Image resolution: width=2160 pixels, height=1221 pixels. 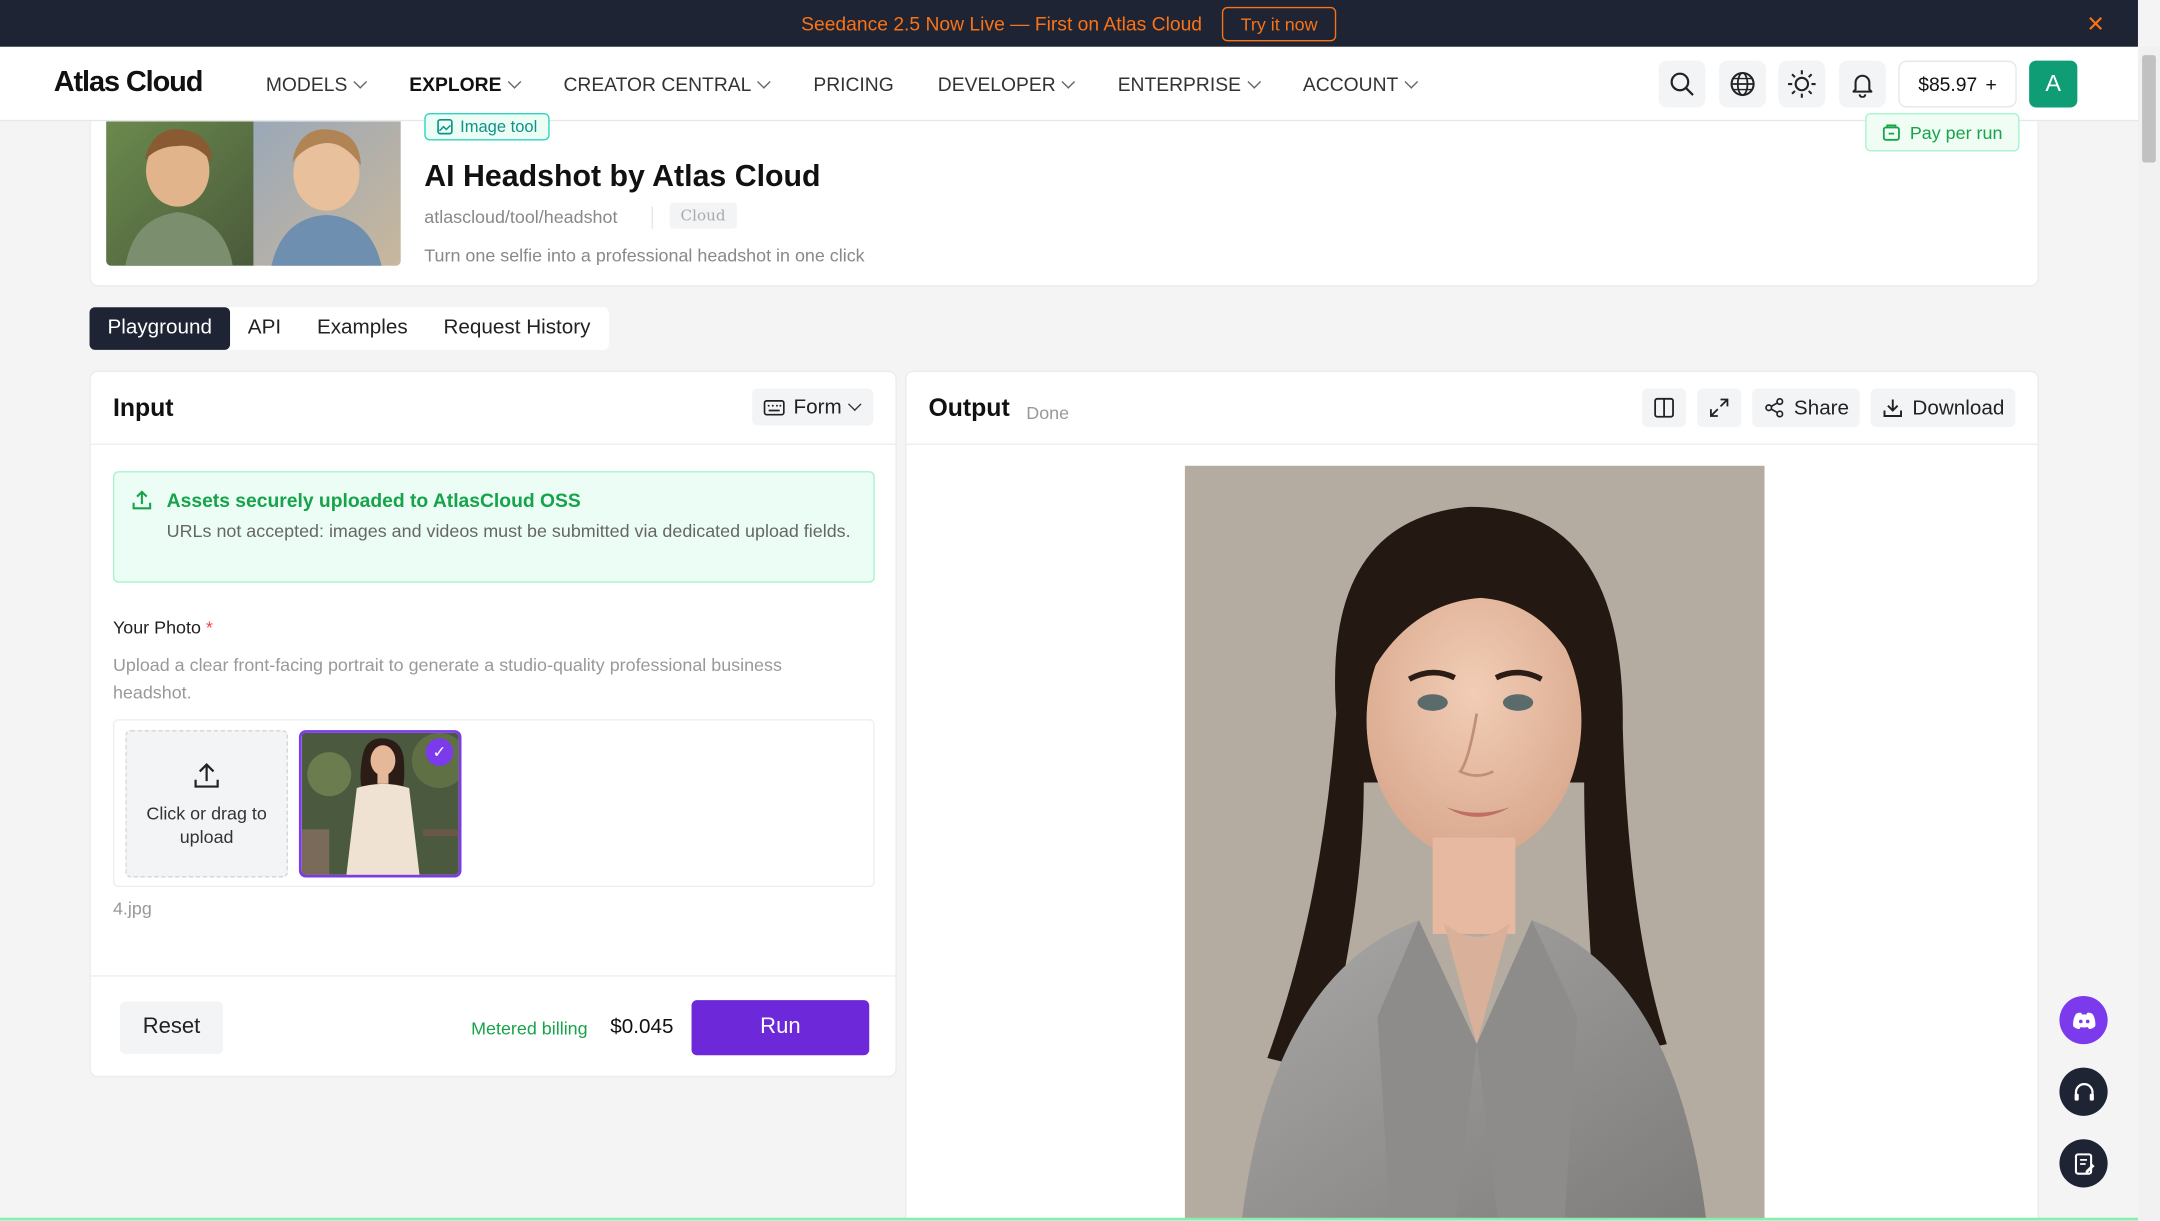 What do you see at coordinates (499, 127) in the screenshot?
I see `badge-label: Image tool` at bounding box center [499, 127].